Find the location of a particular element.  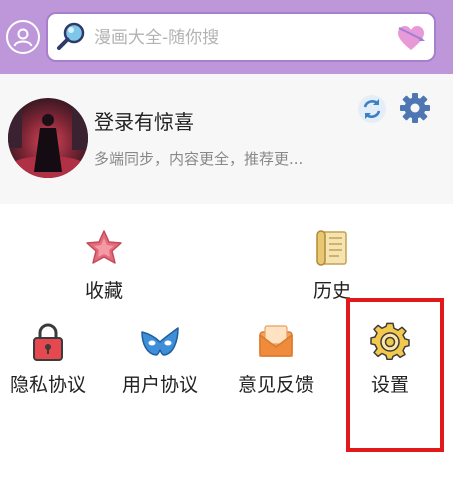

favorites-label: 收藏 is located at coordinates (103, 291).